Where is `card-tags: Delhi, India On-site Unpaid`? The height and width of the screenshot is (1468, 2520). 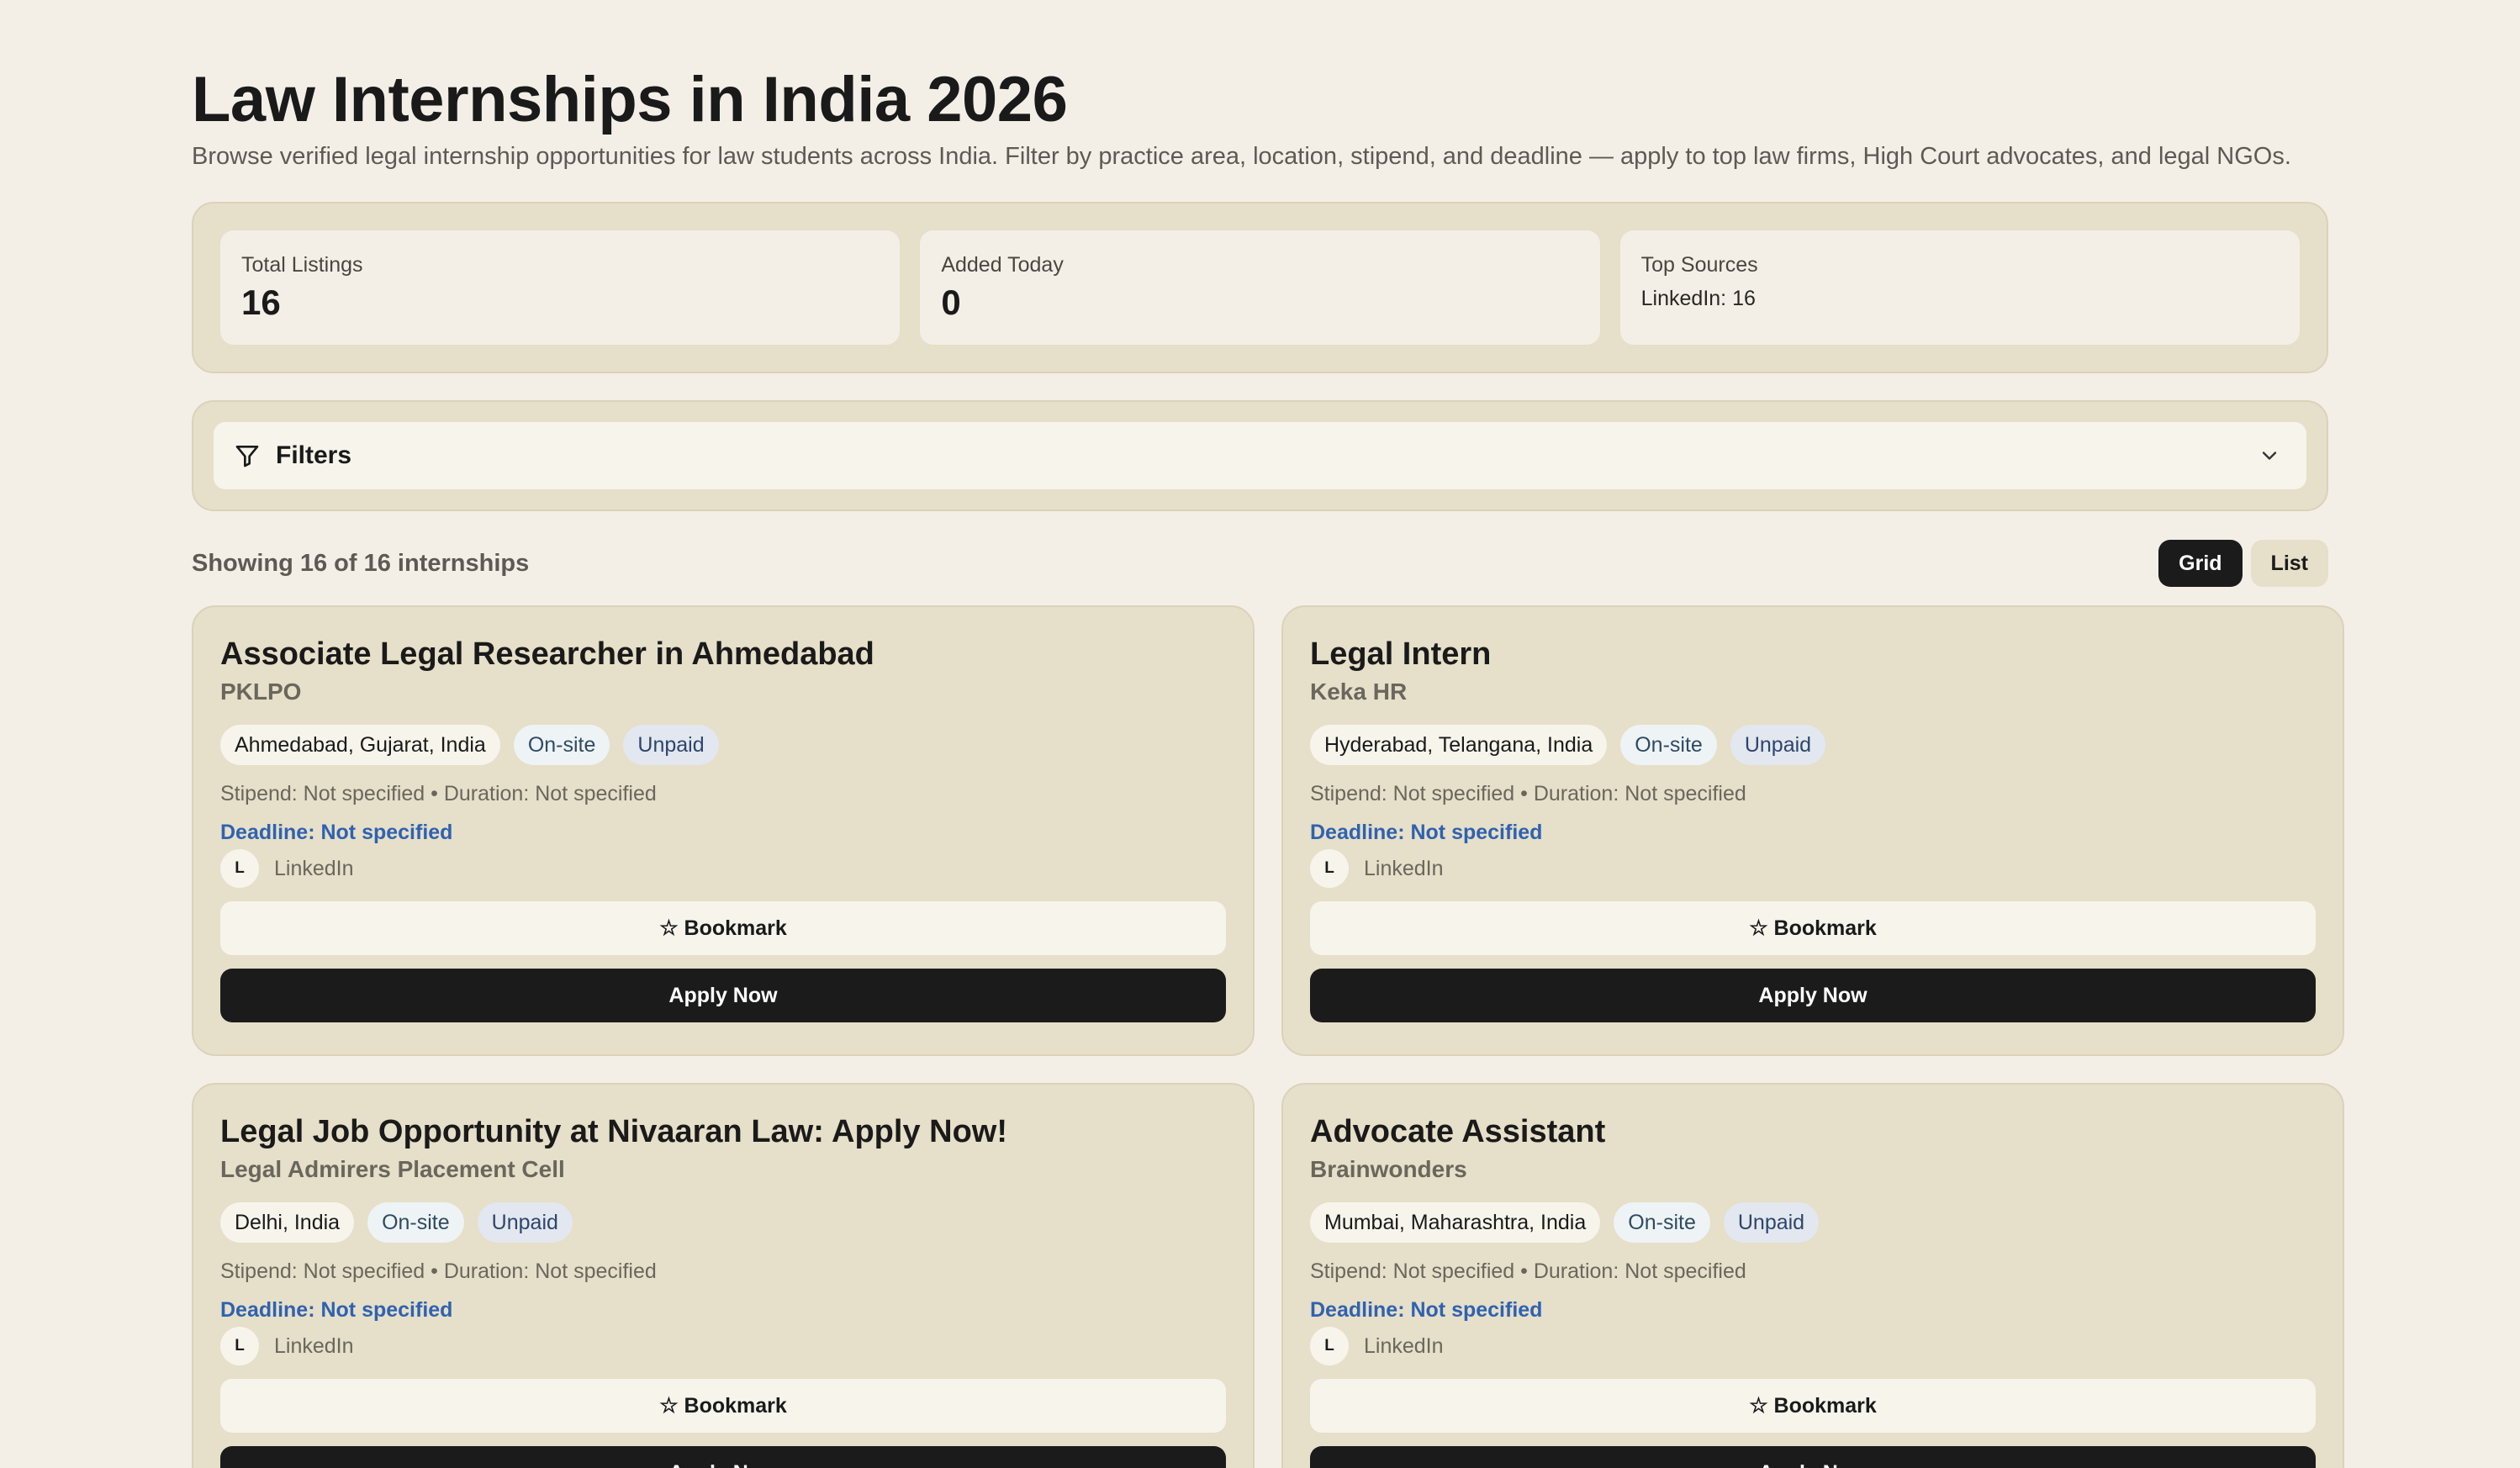
card-tags: Delhi, India On-site Unpaid is located at coordinates (723, 1222).